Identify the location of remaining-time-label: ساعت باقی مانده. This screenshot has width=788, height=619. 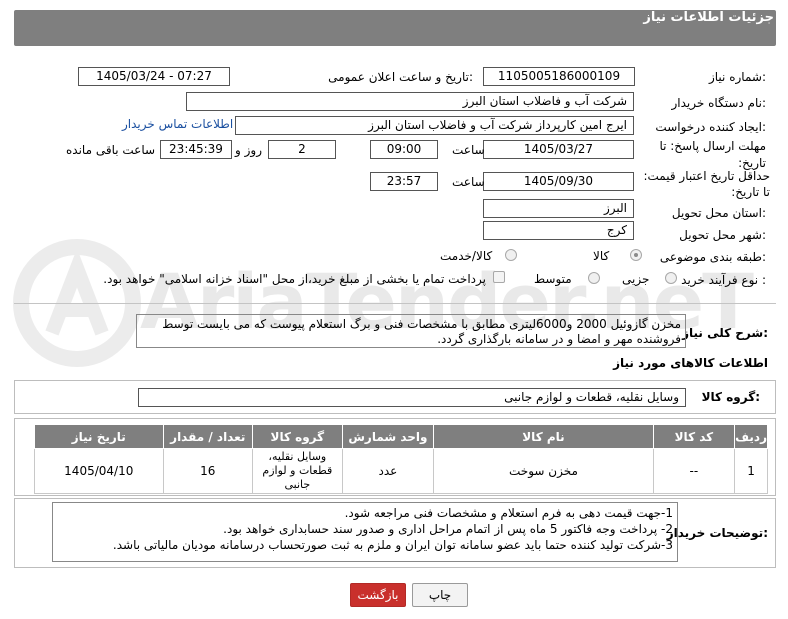
(111, 150).